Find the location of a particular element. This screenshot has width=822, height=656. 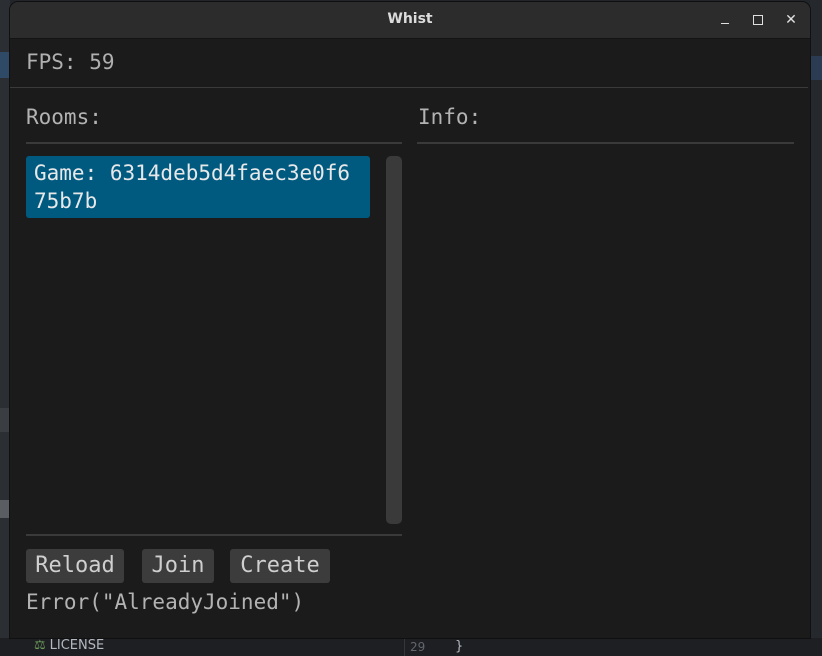

close-button: ✕ is located at coordinates (791, 20).